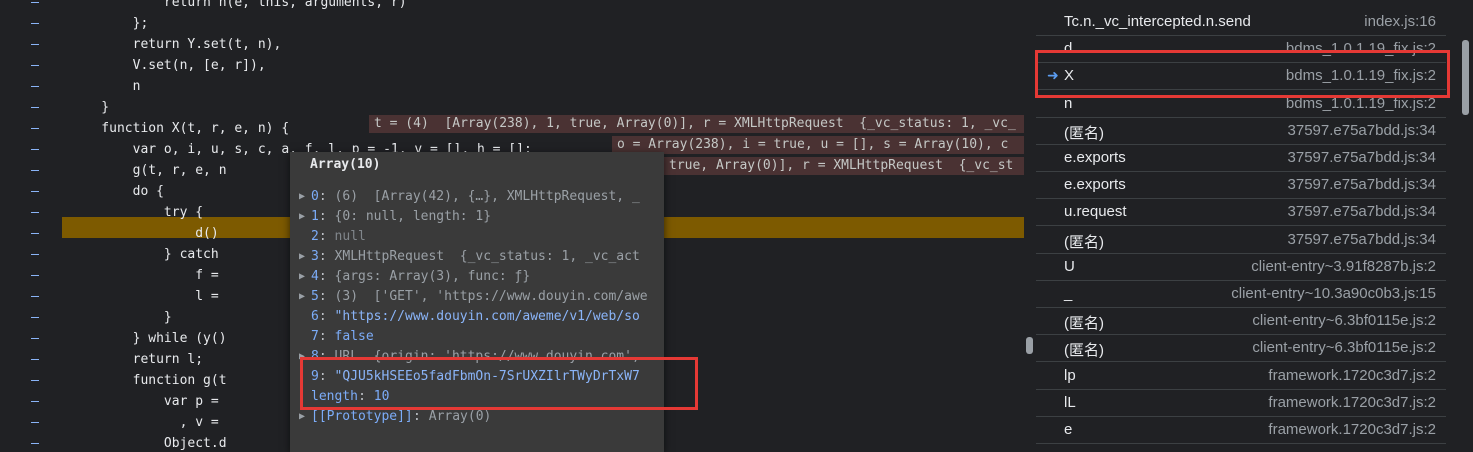 This screenshot has height=452, width=1473. Describe the element at coordinates (105, 86) in the screenshot. I see `code-line: n` at that location.